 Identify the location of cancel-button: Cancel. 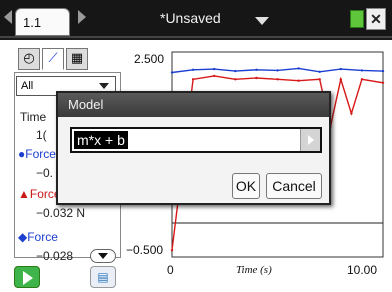
(294, 186).